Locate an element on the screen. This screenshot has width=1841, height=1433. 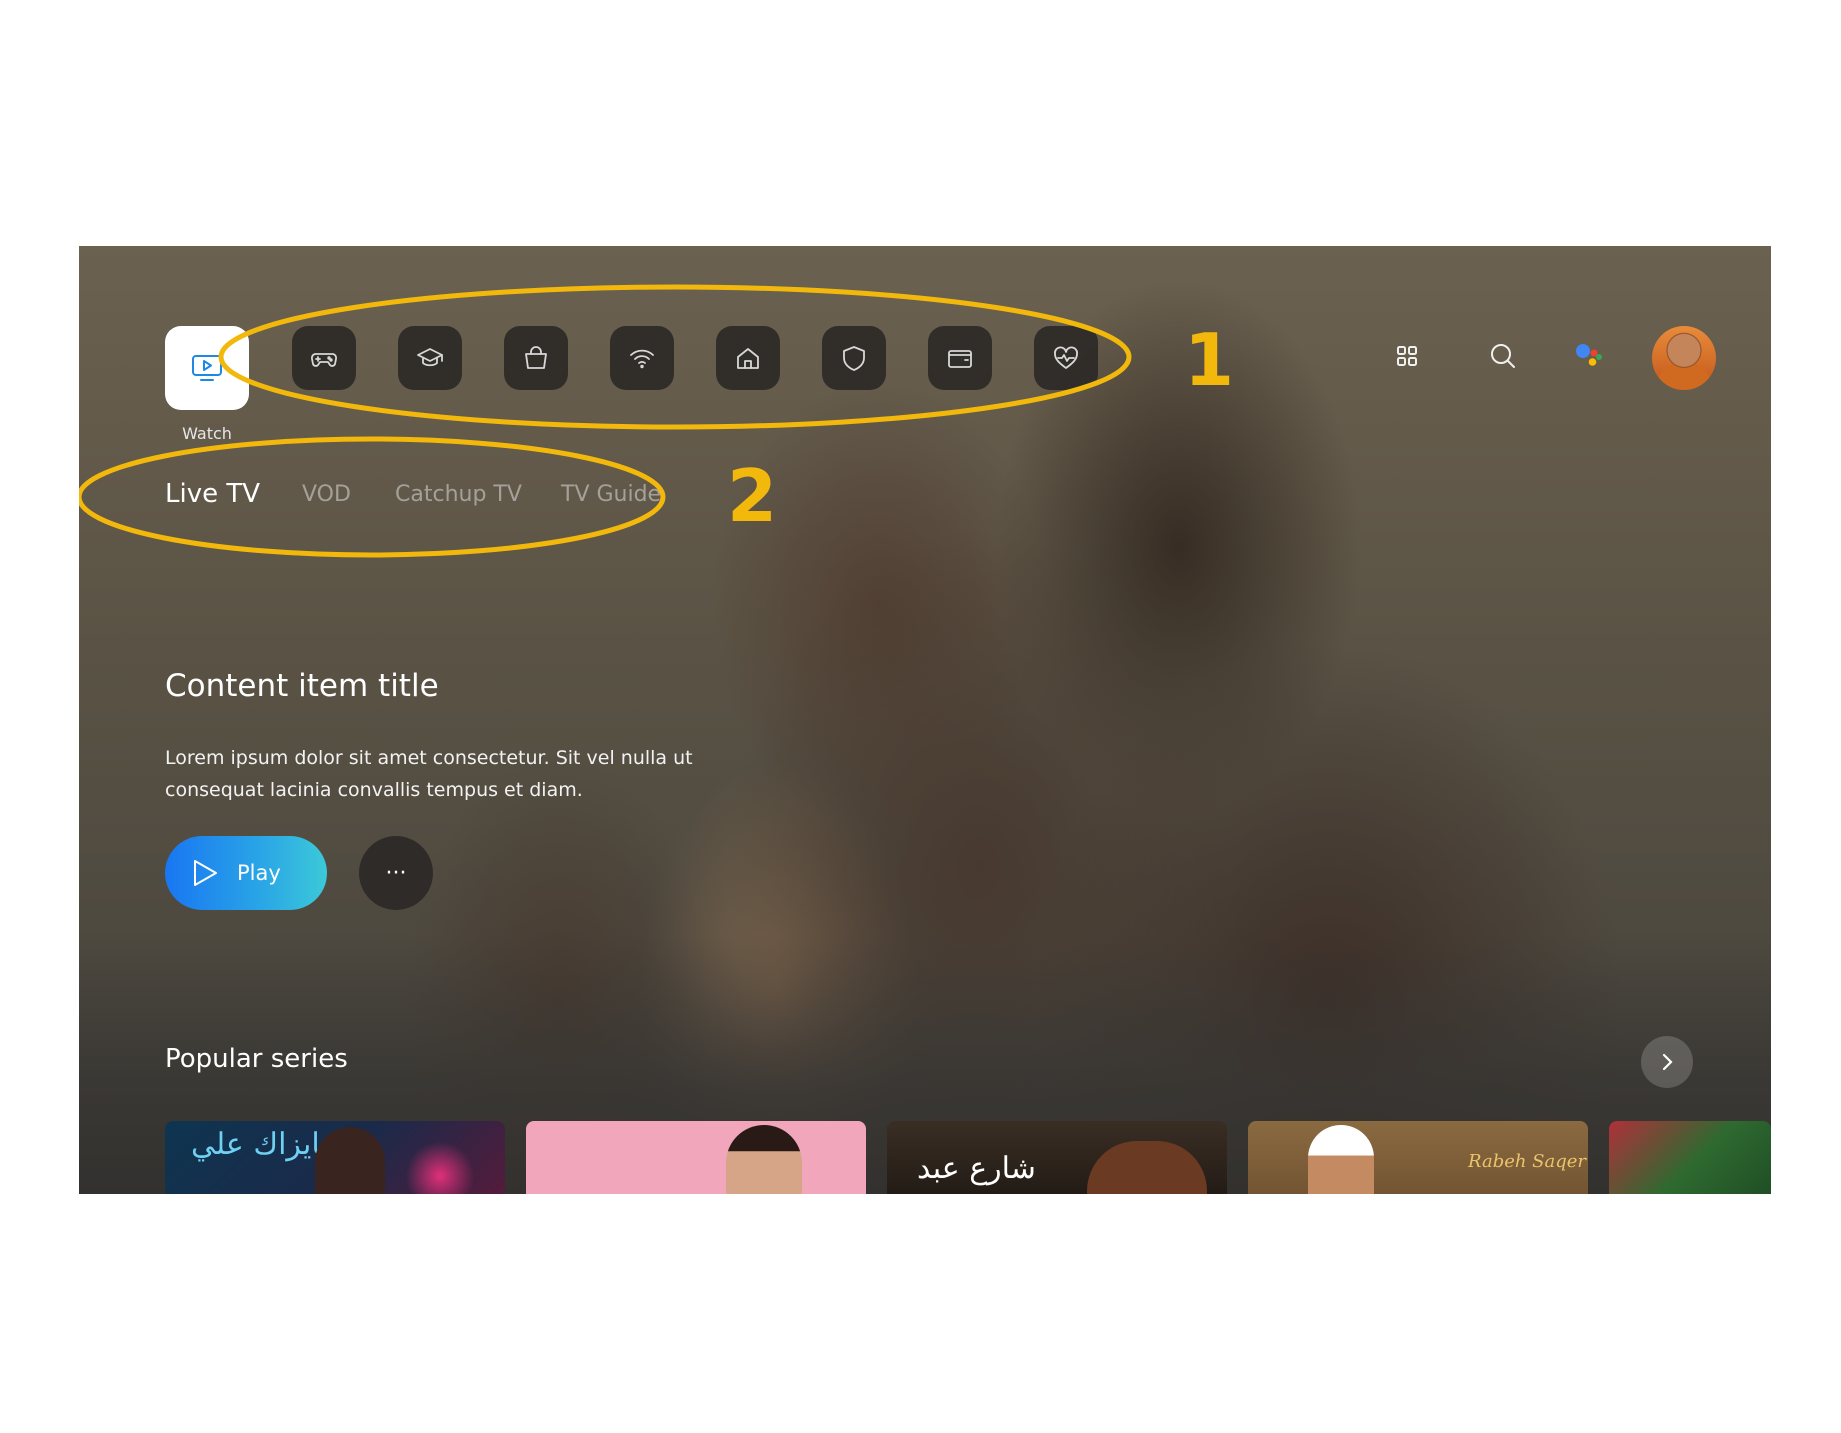
tv-play-icon is located at coordinates (207, 368).